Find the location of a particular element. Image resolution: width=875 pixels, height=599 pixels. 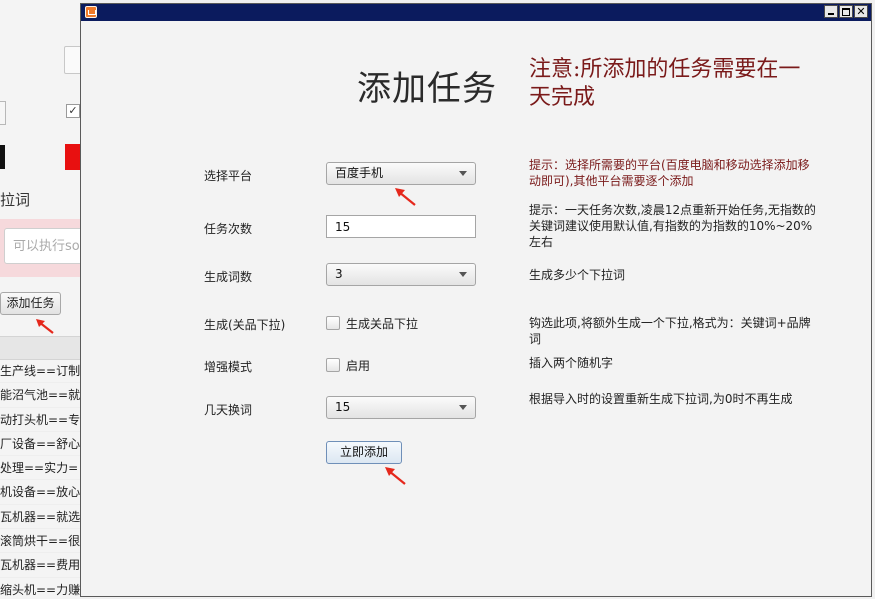

task-count-label: 任务次数 is located at coordinates (228, 229).